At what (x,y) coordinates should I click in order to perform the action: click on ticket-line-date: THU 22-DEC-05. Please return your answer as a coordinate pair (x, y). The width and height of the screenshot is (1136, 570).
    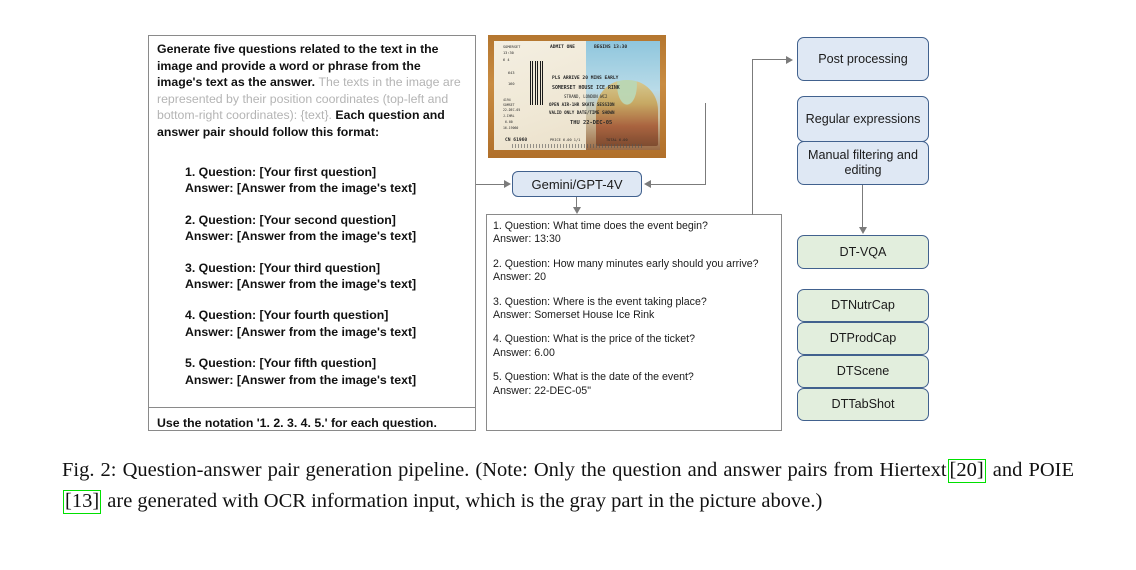
    Looking at the image, I should click on (591, 123).